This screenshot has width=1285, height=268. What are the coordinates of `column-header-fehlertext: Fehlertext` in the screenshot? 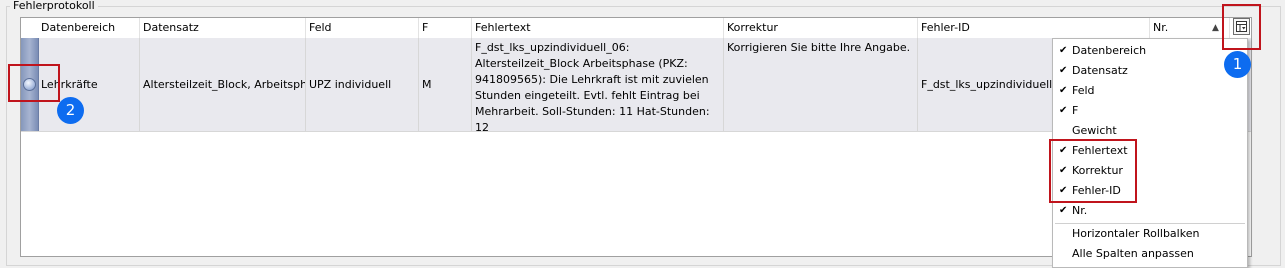 It's located at (598, 28).